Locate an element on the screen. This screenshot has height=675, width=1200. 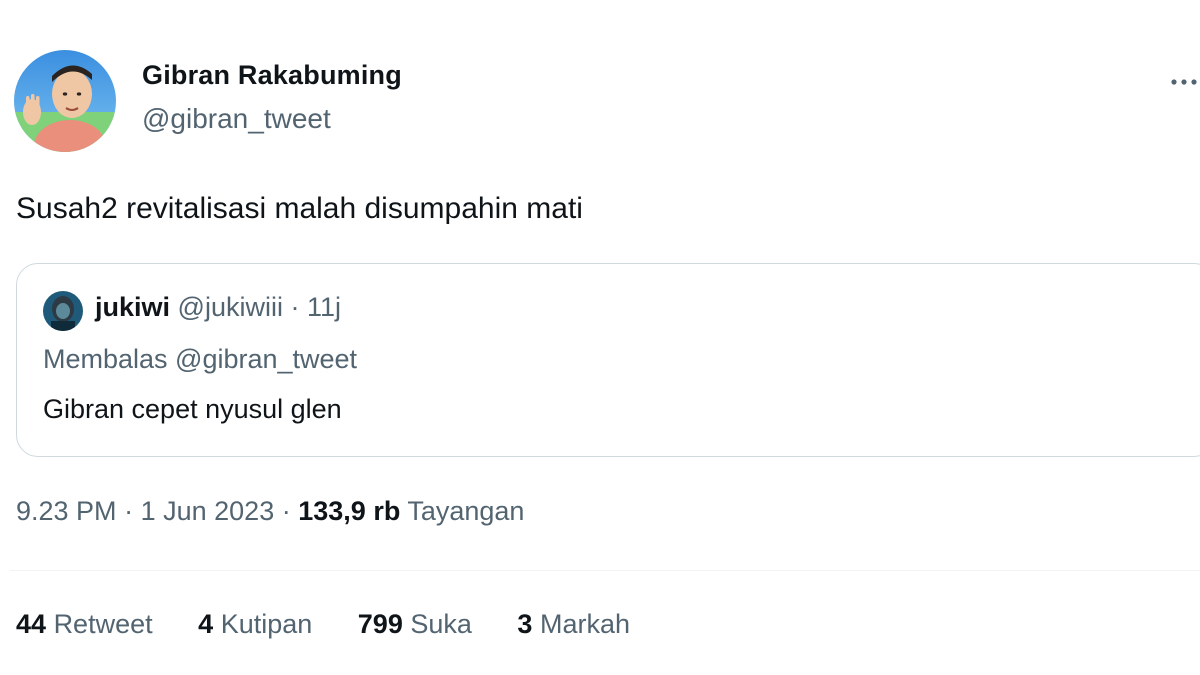
tweet-meta: 9.23 PM · 1 Jun 2023 · 133,9 rb Tayangan is located at coordinates (270, 511).